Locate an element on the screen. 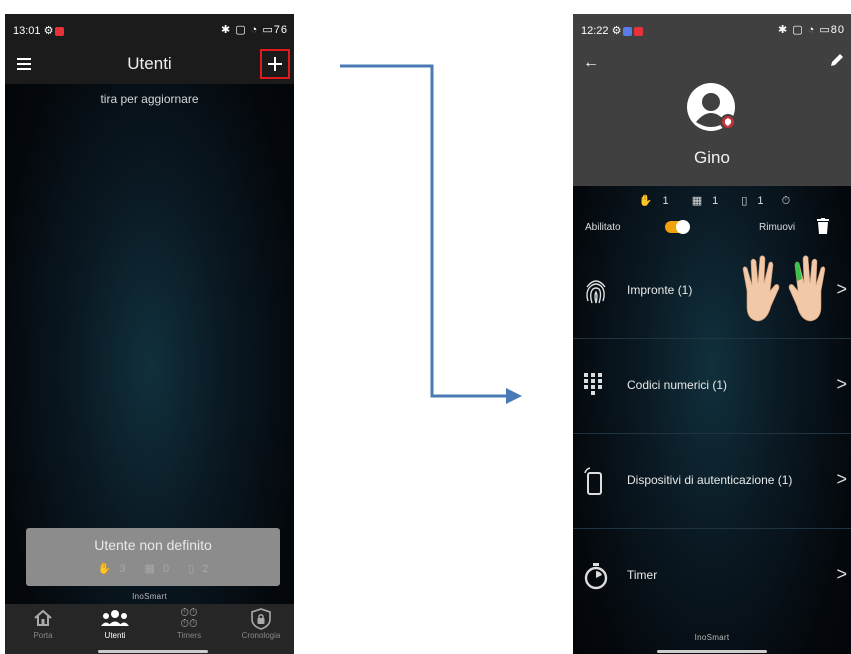 The width and height of the screenshot is (851, 654). menu-row-label: Dispositivi di autenticazione (1) is located at coordinates (710, 480).